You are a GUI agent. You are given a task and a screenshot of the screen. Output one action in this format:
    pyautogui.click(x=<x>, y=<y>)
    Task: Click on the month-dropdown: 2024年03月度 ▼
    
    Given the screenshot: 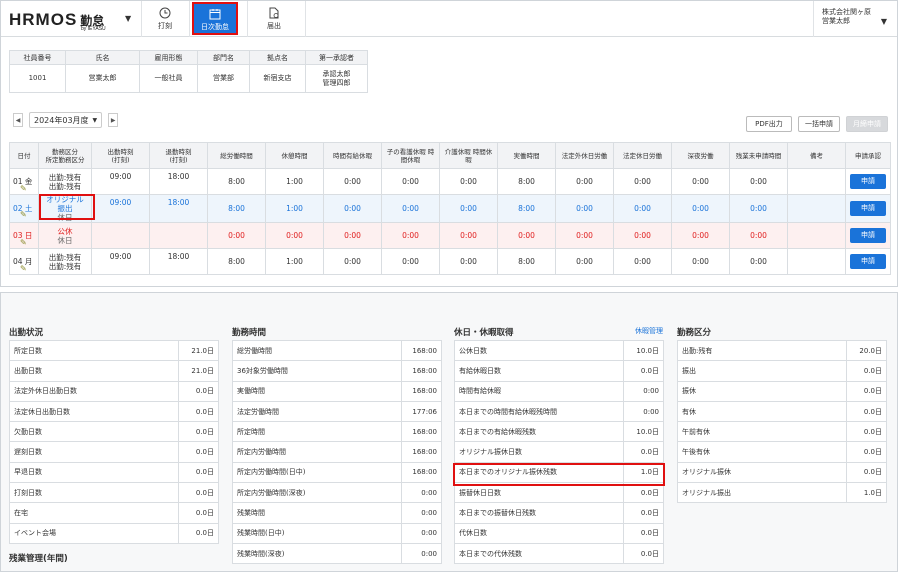 What is the action you would take?
    pyautogui.click(x=66, y=120)
    